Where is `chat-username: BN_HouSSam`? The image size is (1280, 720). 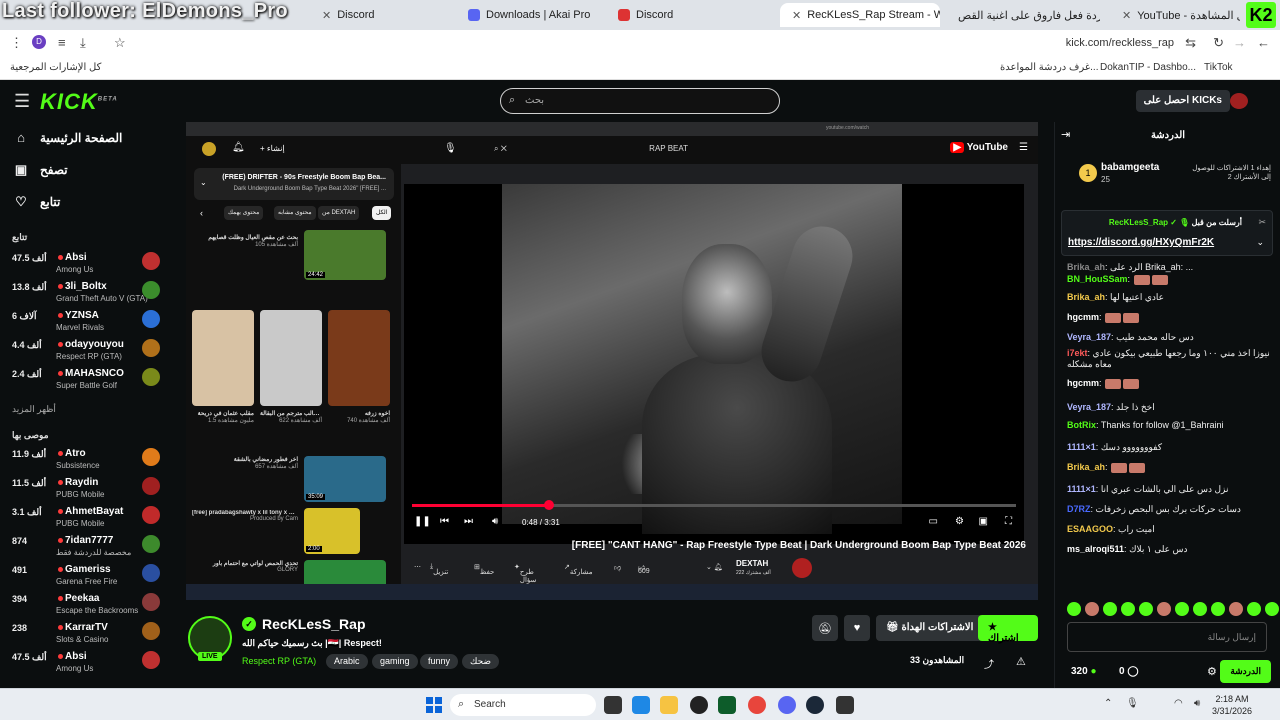
chat-username: BN_HouSSam is located at coordinates (1097, 279).